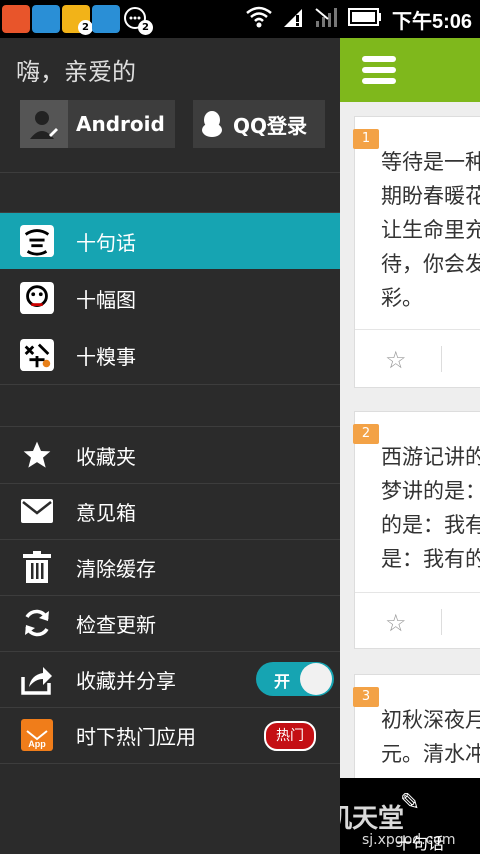  What do you see at coordinates (366, 139) in the screenshot?
I see `card-number: 1` at bounding box center [366, 139].